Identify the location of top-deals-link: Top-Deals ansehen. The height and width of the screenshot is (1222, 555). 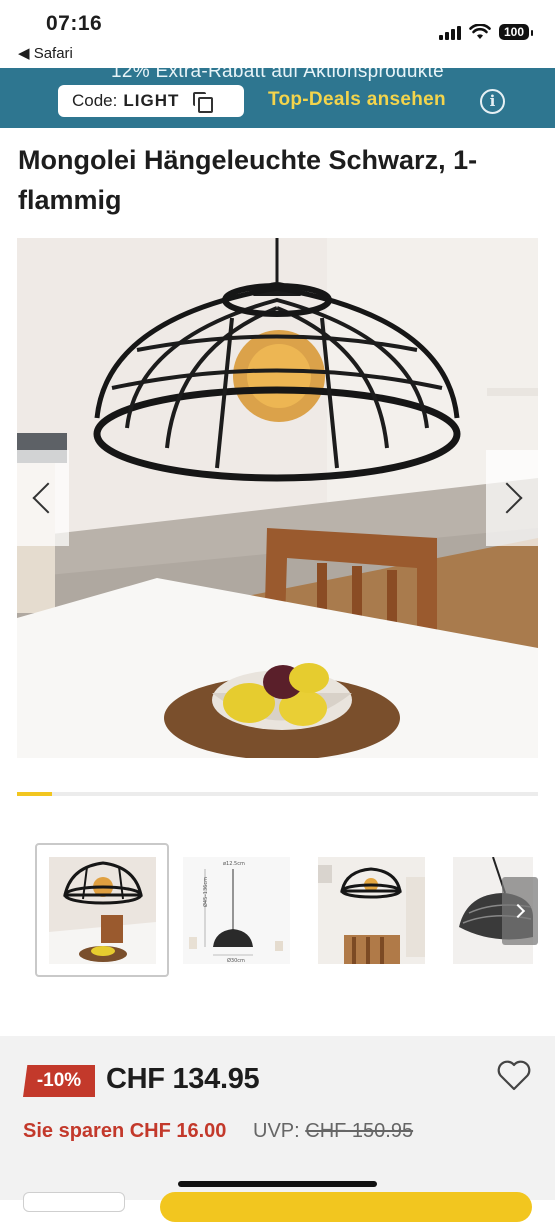
(357, 100).